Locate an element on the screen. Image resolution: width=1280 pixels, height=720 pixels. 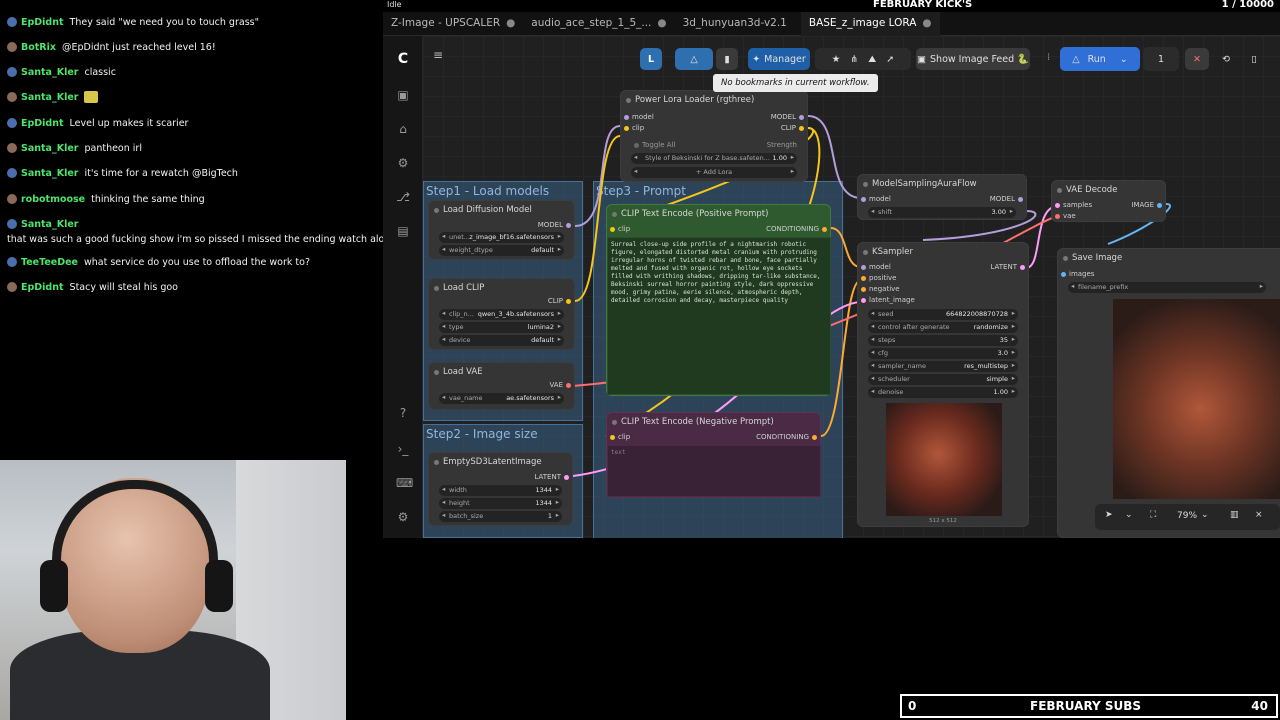
node-vae-decode: VAE Decode samples vae IMAGE is located at coordinates (1108, 201).